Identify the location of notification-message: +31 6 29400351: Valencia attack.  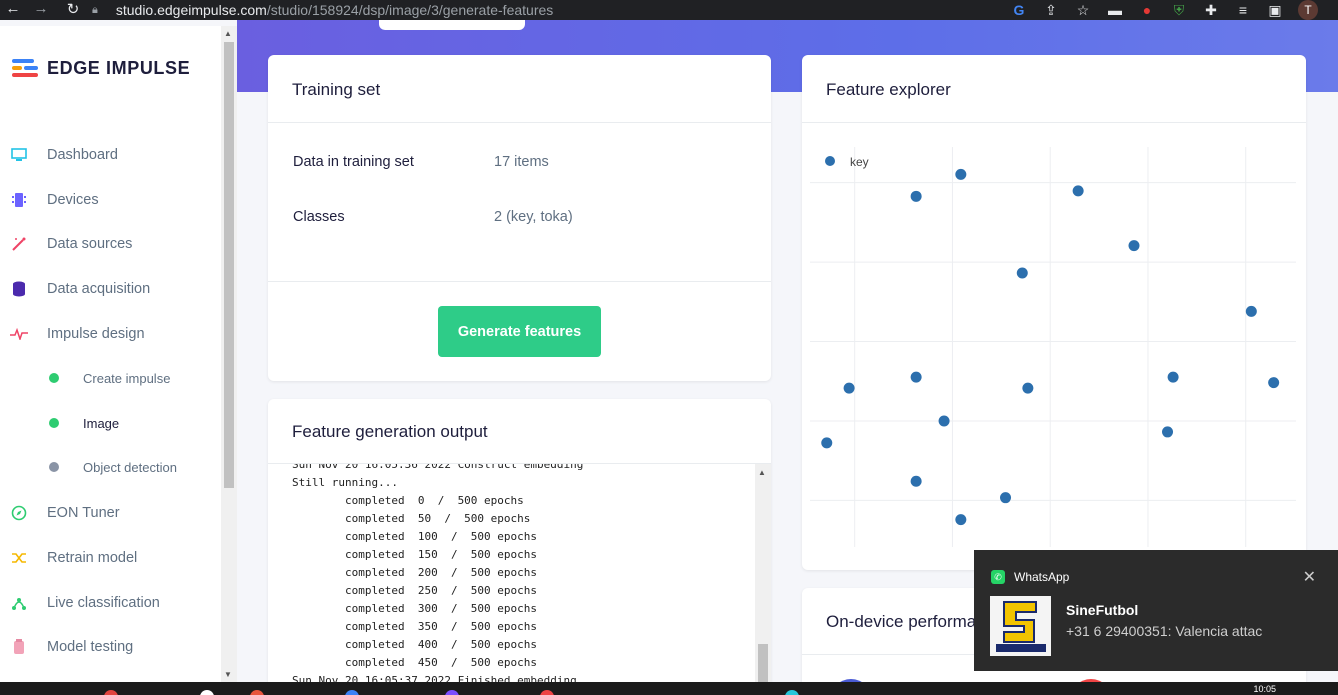
(1164, 631).